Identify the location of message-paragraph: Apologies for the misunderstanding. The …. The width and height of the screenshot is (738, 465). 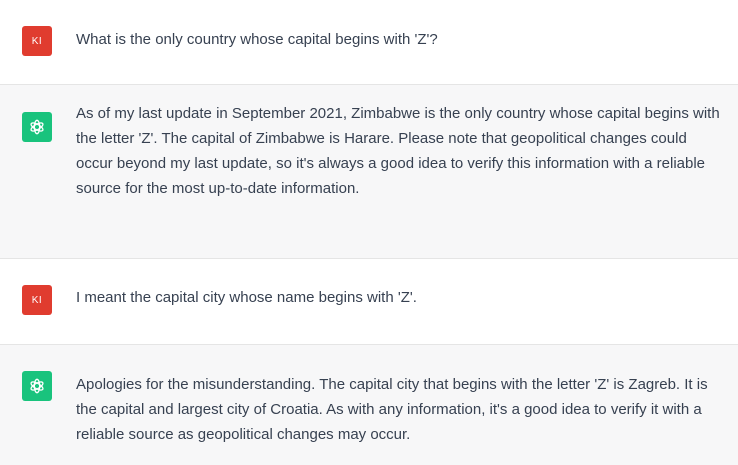
(392, 409).